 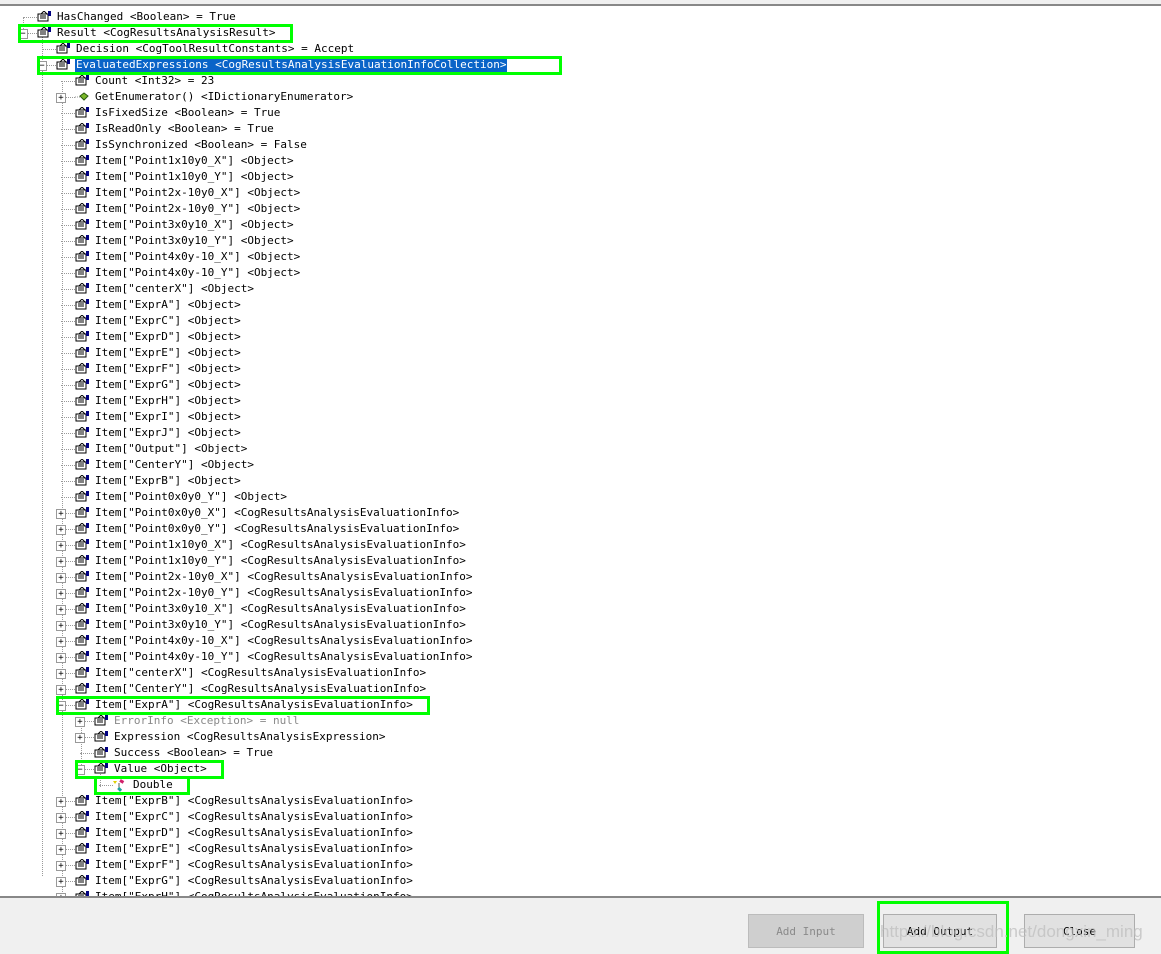 What do you see at coordinates (194, 177) in the screenshot?
I see `tree-node-label: Item["Point1x10y0_Y"] <Object>` at bounding box center [194, 177].